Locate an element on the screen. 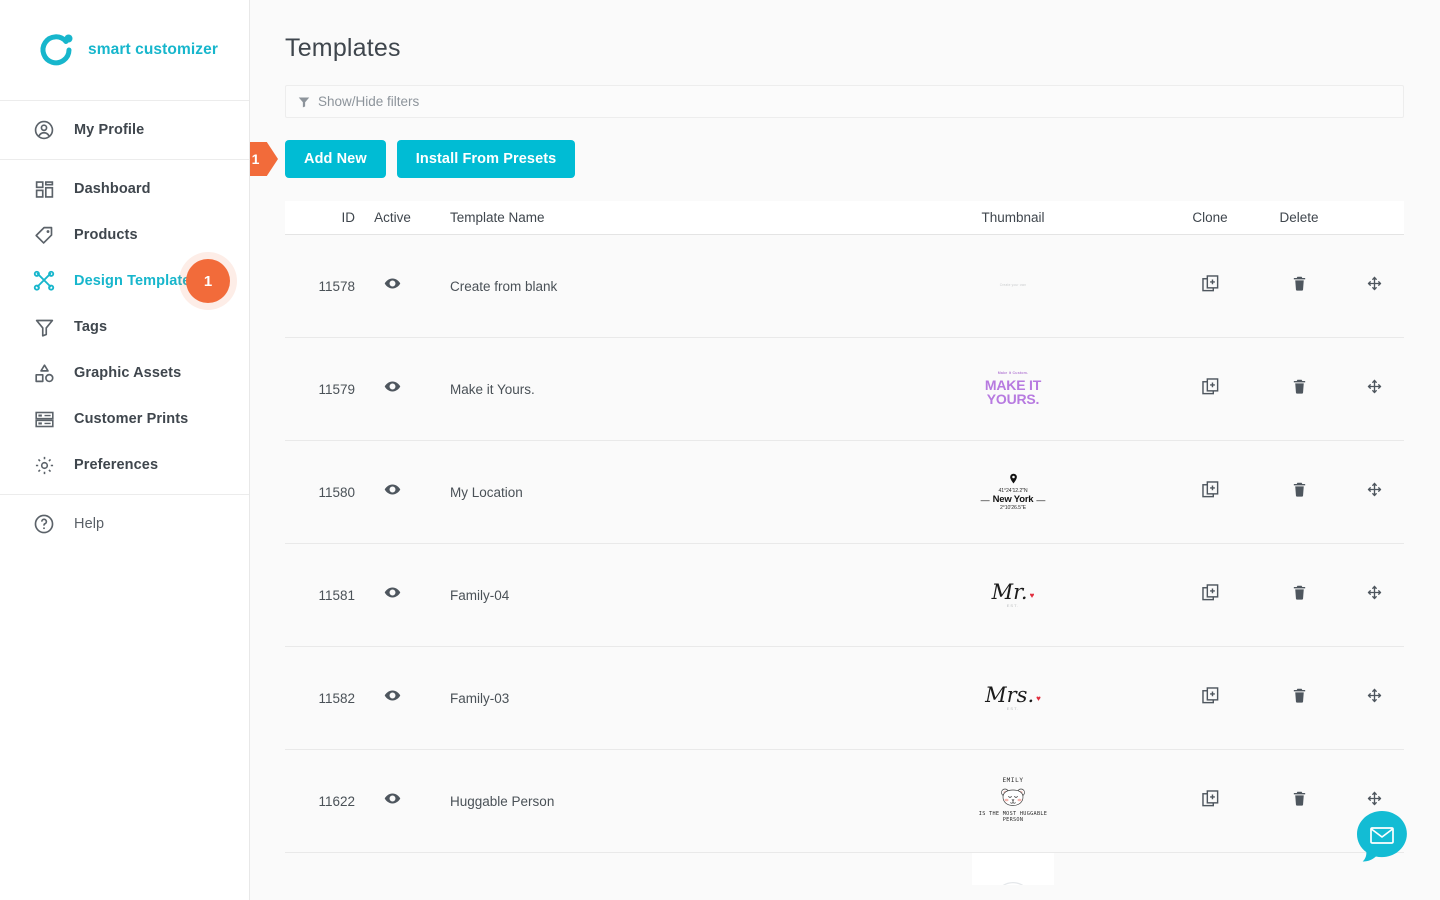 This screenshot has width=1440, height=900. cell-thumbnail: Mr. ♥ EST. is located at coordinates (1013, 595).